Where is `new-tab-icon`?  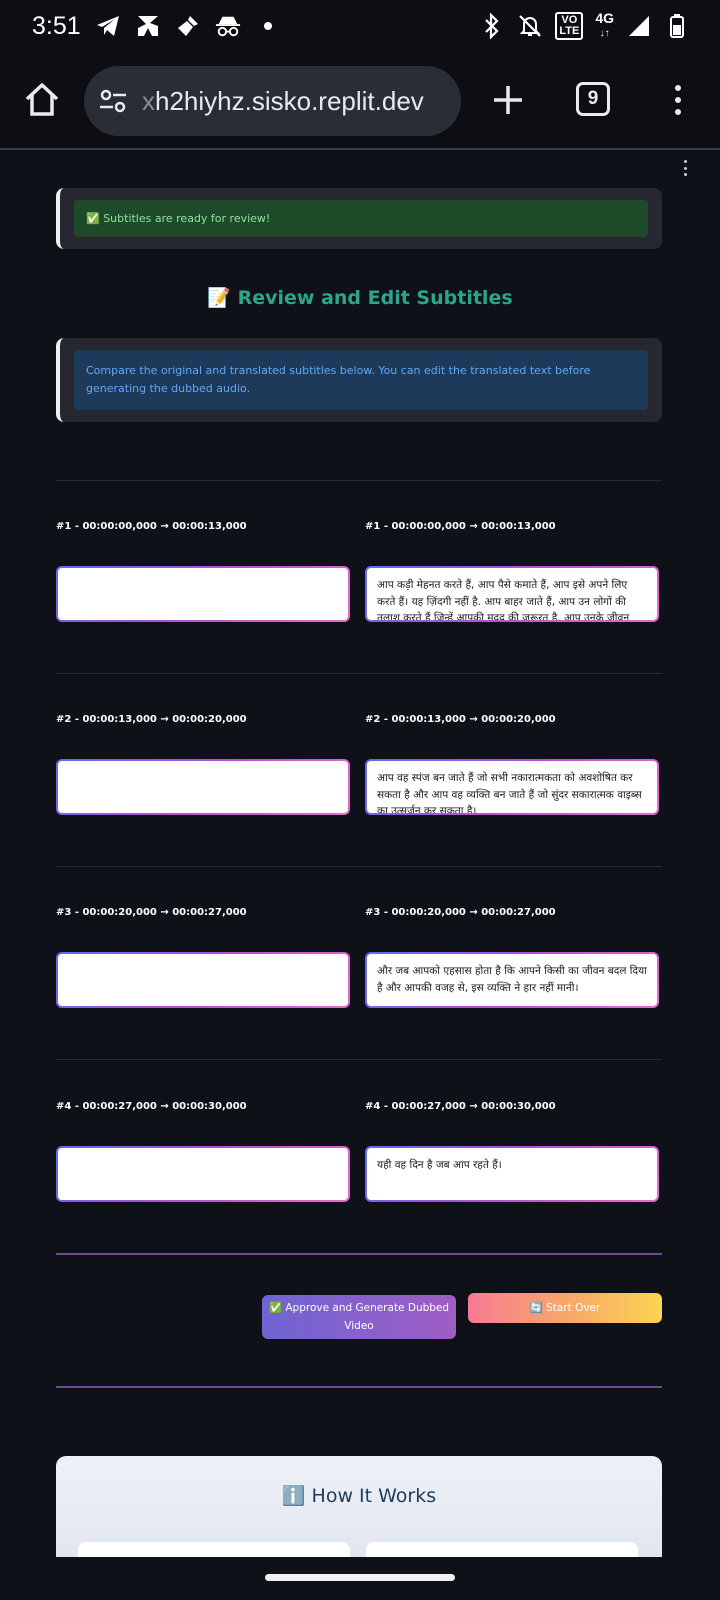 new-tab-icon is located at coordinates (508, 100).